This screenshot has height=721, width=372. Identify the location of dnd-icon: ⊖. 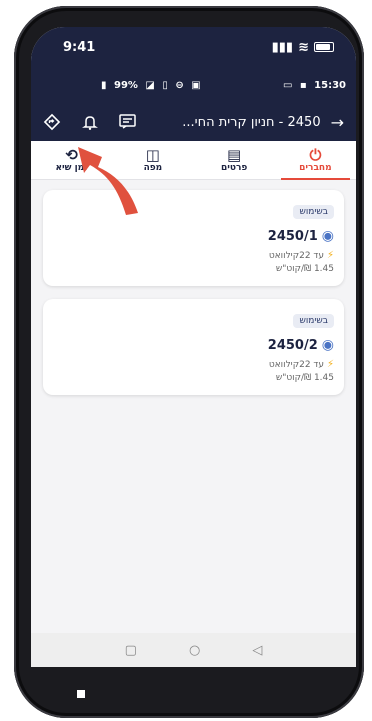
(179, 85).